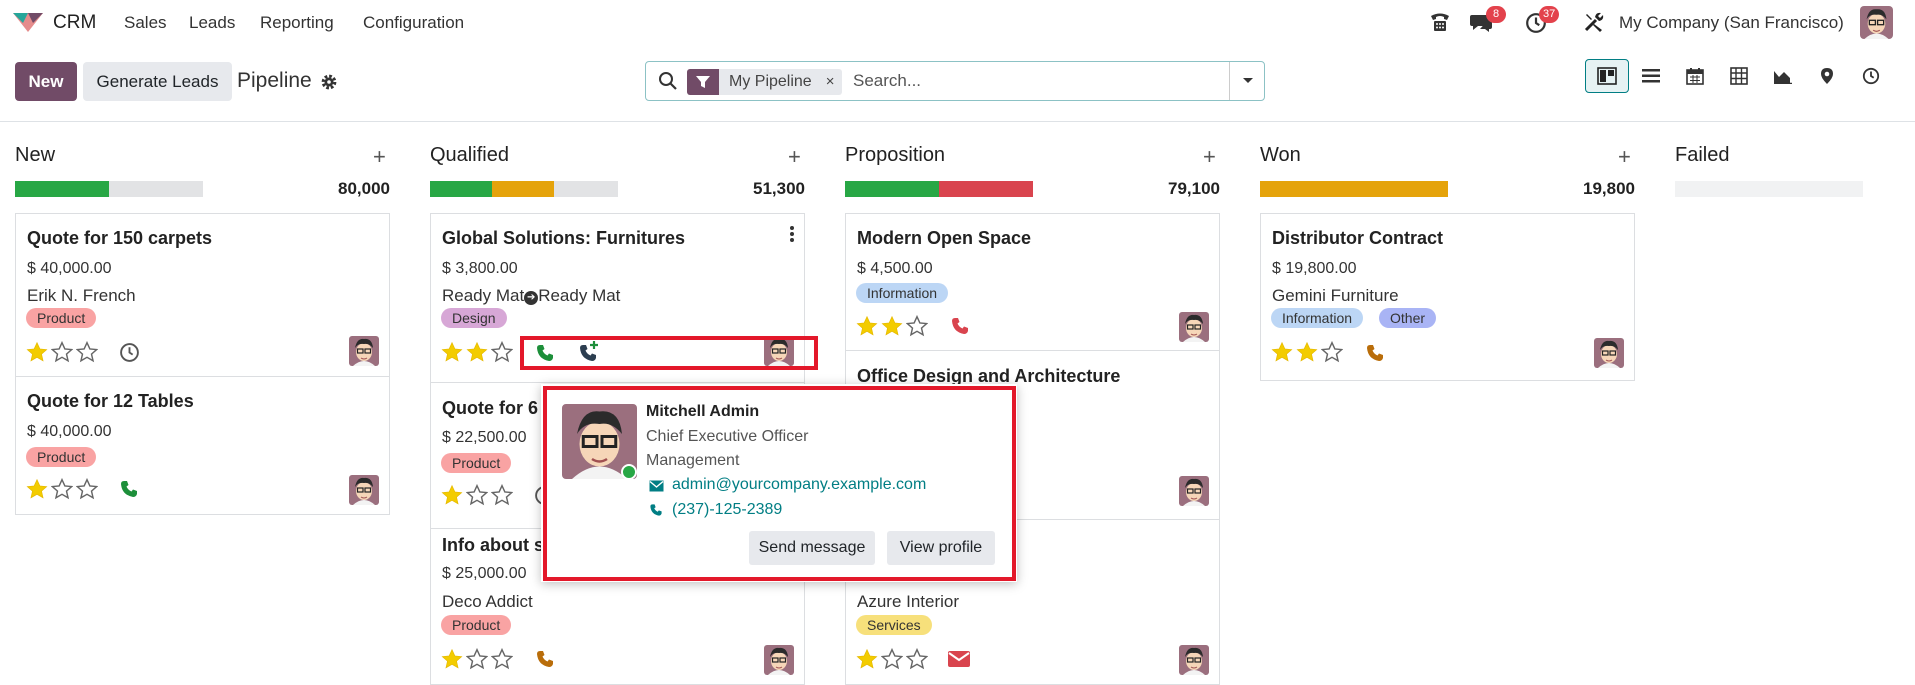 The height and width of the screenshot is (685, 1915). I want to click on column-progress-new, so click(109, 189).